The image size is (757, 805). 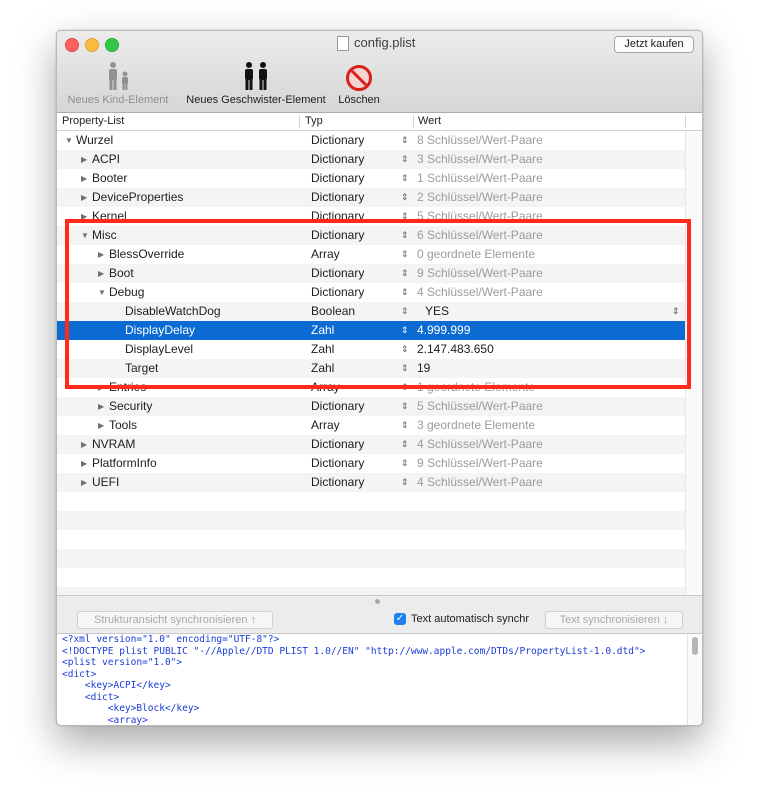 What do you see at coordinates (333, 311) in the screenshot?
I see `row-type: Boolean` at bounding box center [333, 311].